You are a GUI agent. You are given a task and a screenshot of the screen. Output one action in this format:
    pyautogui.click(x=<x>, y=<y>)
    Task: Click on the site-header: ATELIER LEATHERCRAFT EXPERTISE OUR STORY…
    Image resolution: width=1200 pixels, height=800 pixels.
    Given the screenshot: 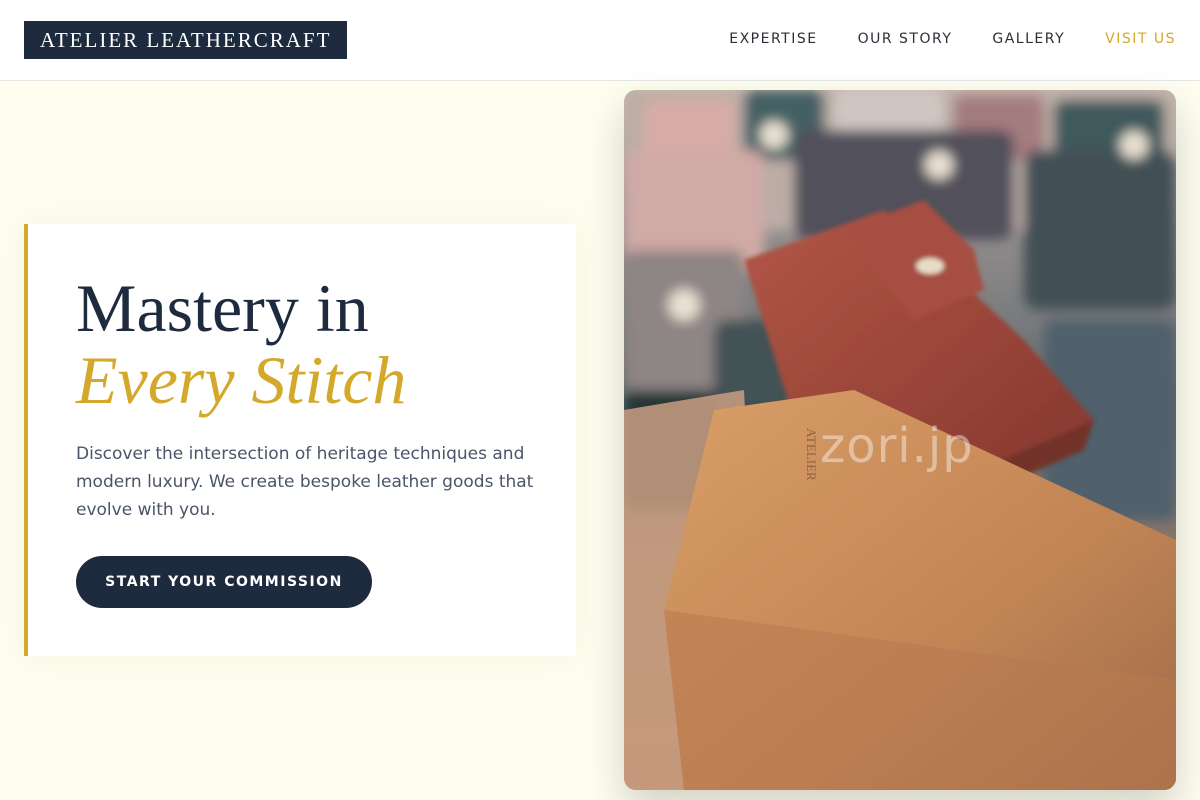 What is the action you would take?
    pyautogui.click(x=600, y=40)
    